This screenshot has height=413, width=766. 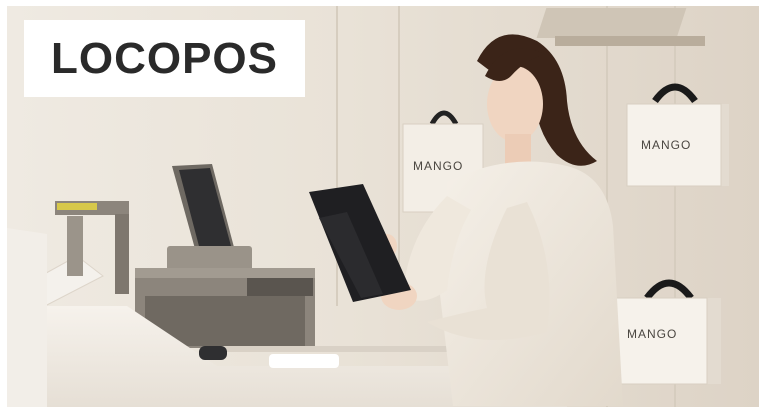 I want to click on bag-lower-right: MANGO, so click(x=665, y=332).